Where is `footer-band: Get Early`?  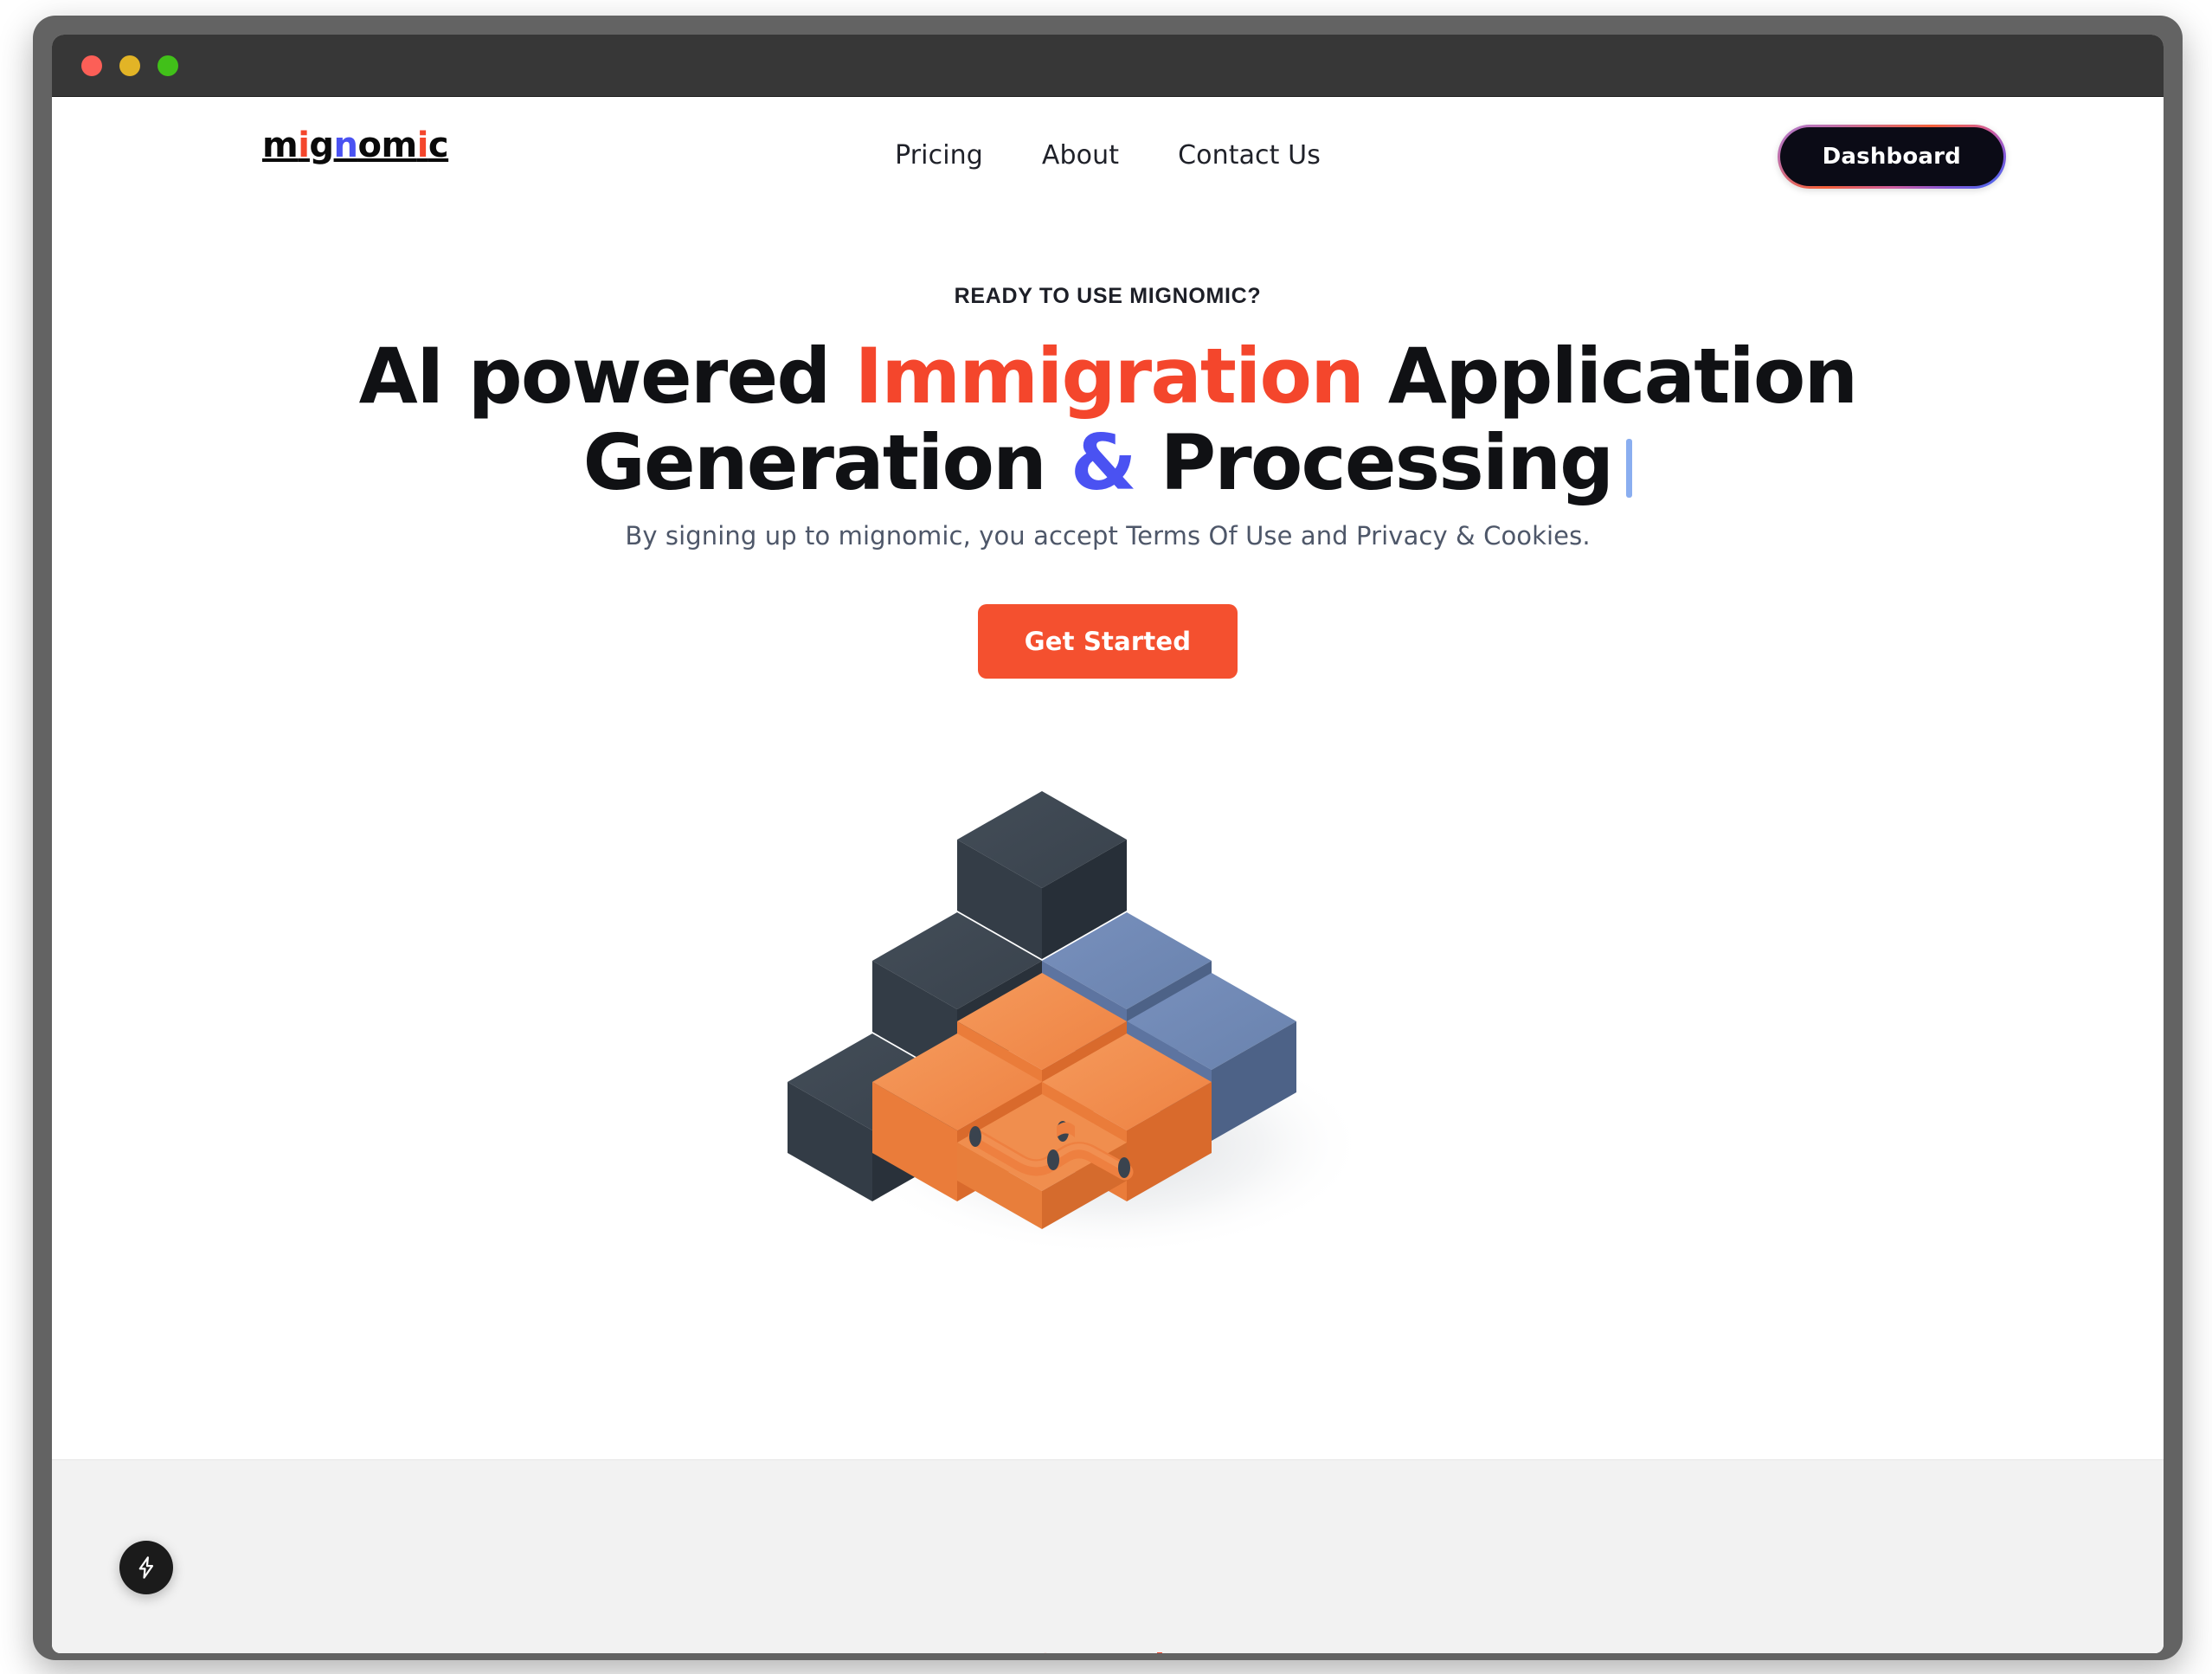 footer-band: Get Early is located at coordinates (1108, 1556).